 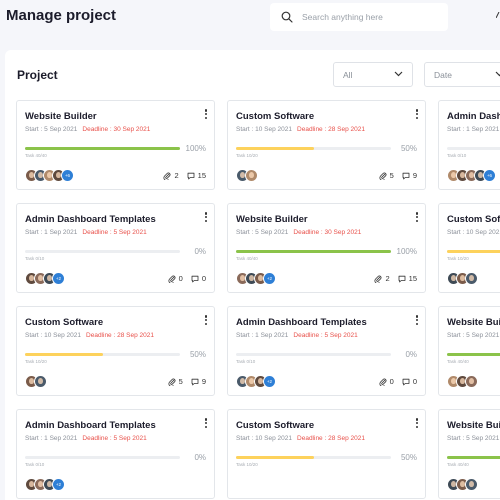 What do you see at coordinates (383, 176) in the screenshot?
I see `paperclip-icon` at bounding box center [383, 176].